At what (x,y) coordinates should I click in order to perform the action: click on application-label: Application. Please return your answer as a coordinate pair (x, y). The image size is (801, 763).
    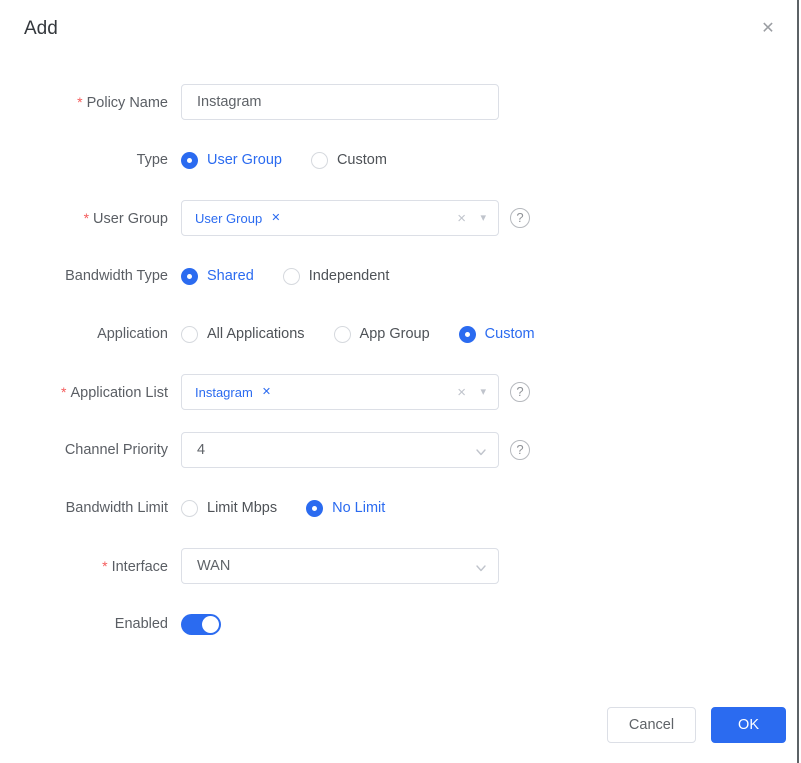
    Looking at the image, I should click on (132, 334).